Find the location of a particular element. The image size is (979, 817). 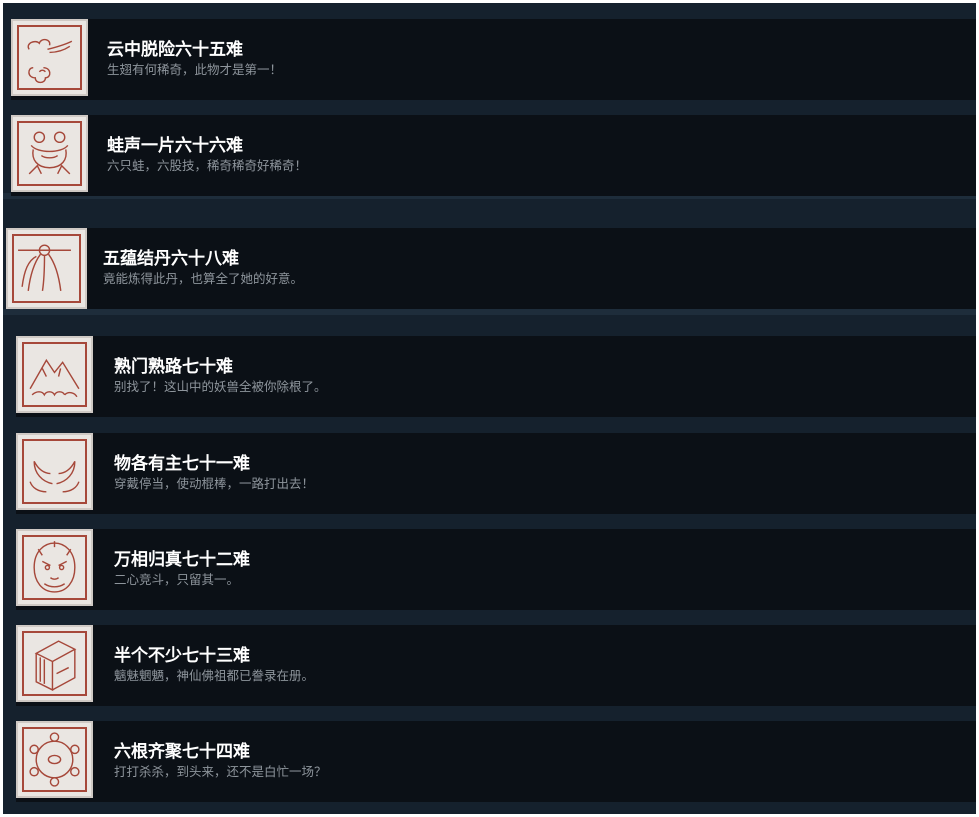

mountain-icon is located at coordinates (54, 378).